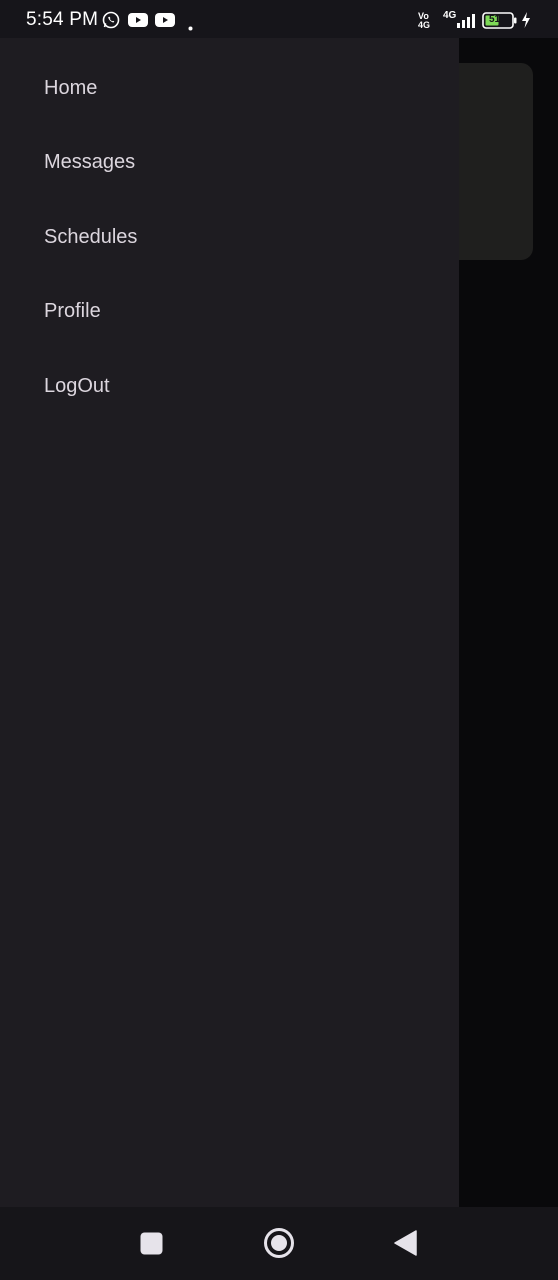  I want to click on charging-bolt-icon, so click(526, 22).